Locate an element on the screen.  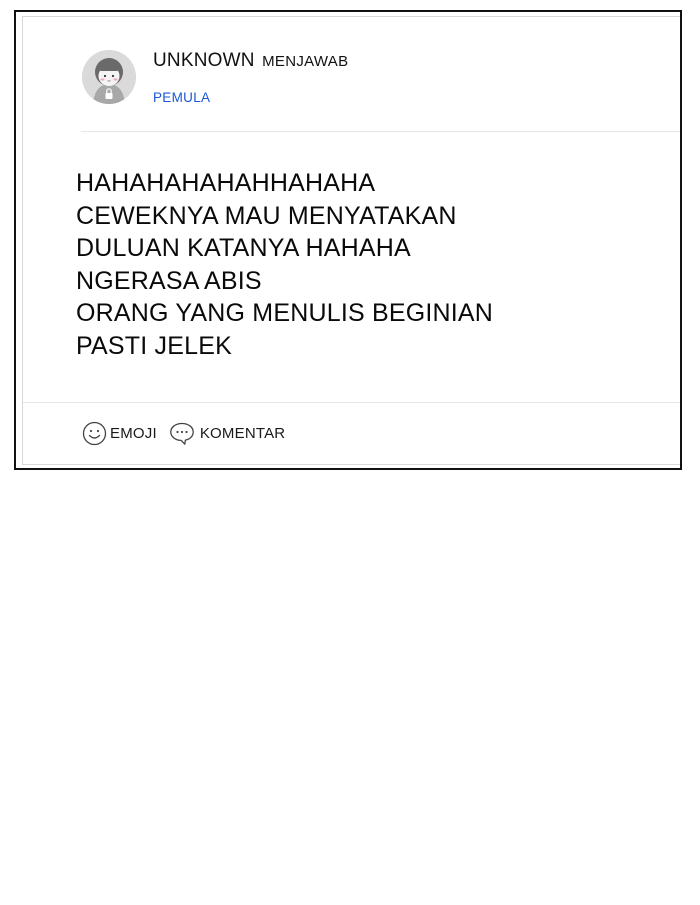
answer-line: PASTI JELEK is located at coordinates (154, 345).